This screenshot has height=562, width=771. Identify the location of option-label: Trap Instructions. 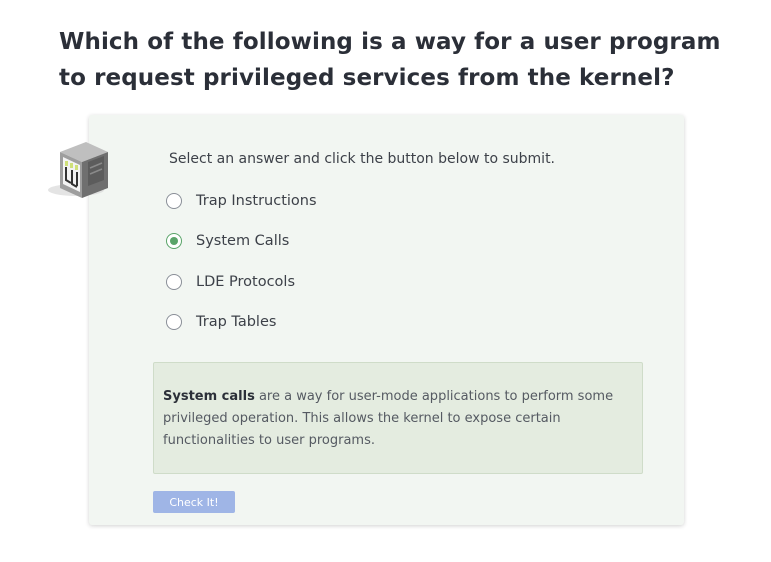
(256, 201).